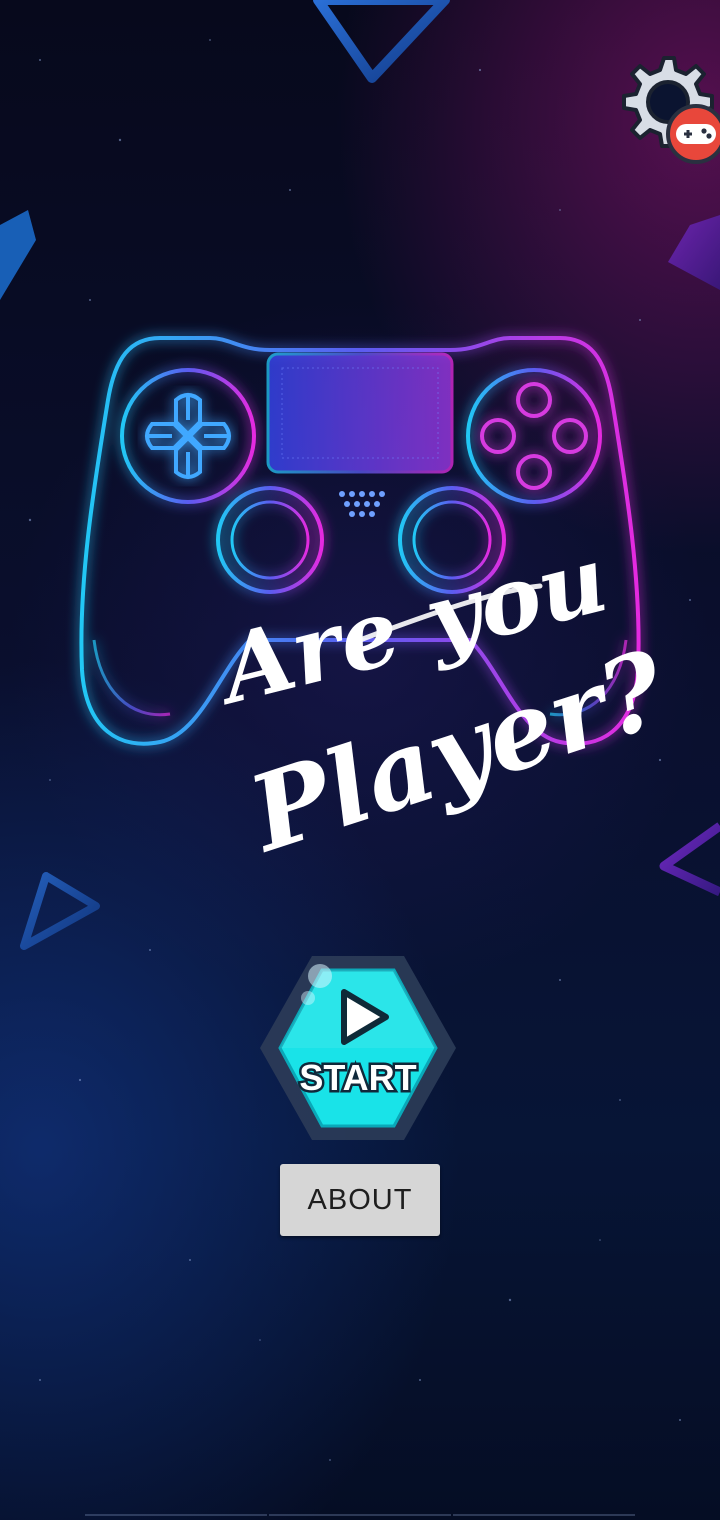  Describe the element at coordinates (360, 413) in the screenshot. I see `touchpad` at that location.